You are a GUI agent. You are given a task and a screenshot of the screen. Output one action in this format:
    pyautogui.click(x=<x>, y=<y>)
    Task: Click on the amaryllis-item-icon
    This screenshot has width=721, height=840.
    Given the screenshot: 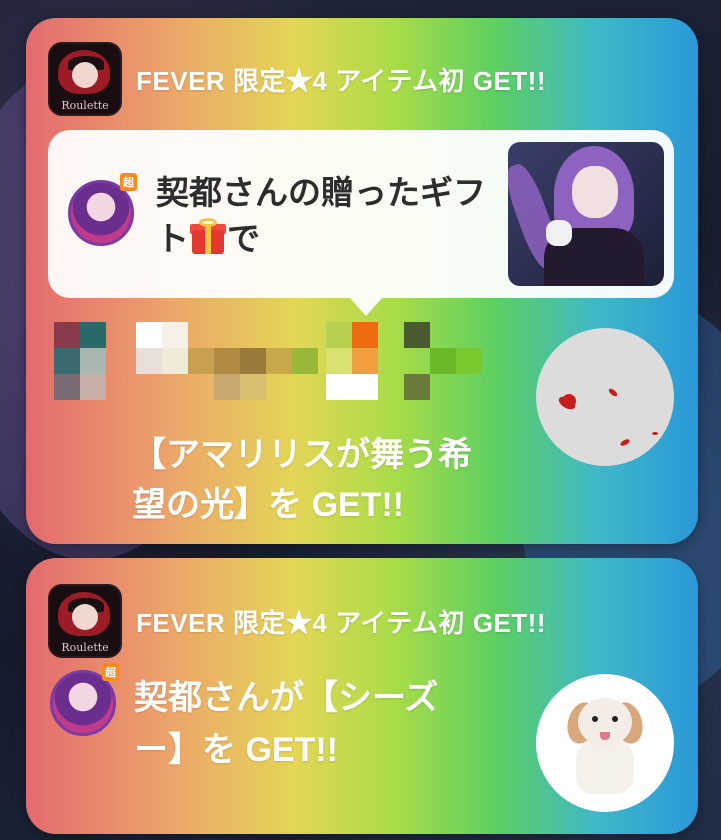 What is the action you would take?
    pyautogui.click(x=605, y=397)
    